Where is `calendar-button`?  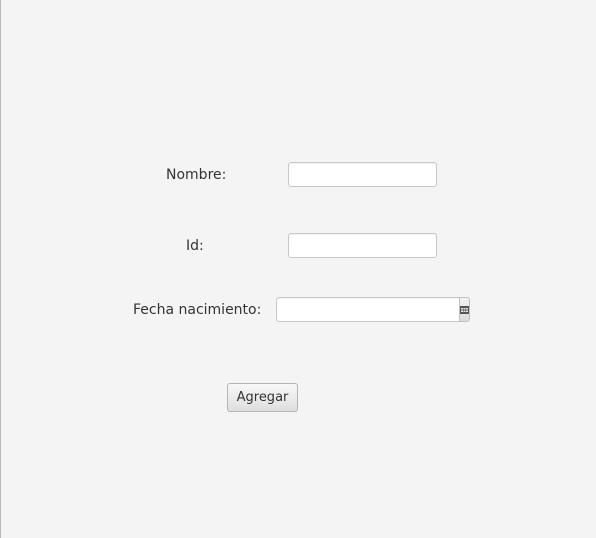
calendar-button is located at coordinates (464, 309).